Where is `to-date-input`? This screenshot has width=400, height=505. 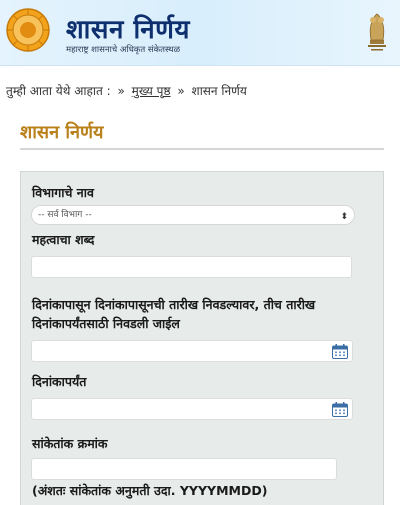 to-date-input is located at coordinates (192, 409).